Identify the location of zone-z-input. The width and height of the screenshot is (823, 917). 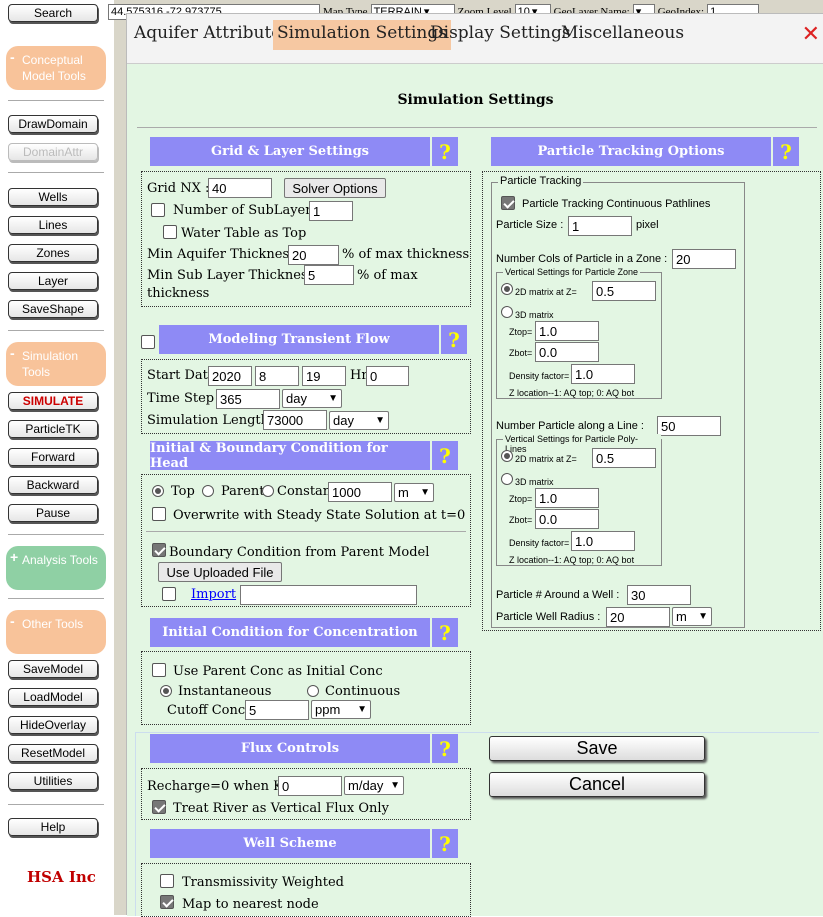
(624, 291).